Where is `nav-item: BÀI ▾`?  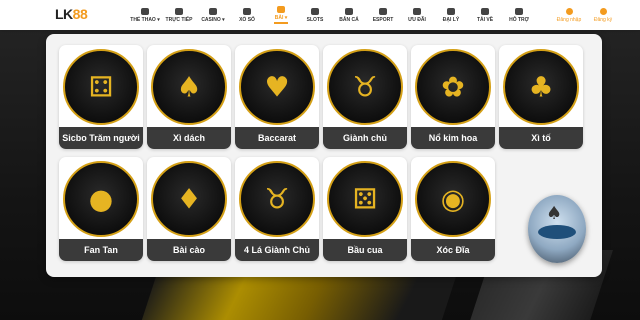
nav-item: BÀI ▾ is located at coordinates (281, 15).